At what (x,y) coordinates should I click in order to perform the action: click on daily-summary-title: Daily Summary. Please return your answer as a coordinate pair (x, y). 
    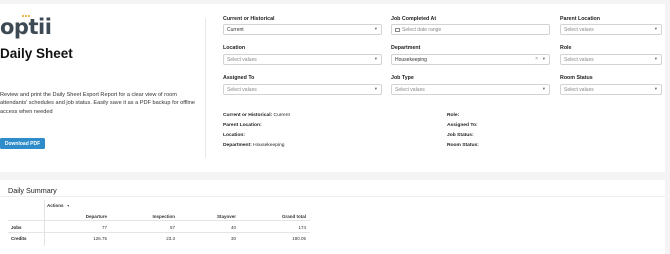
    Looking at the image, I should click on (32, 190).